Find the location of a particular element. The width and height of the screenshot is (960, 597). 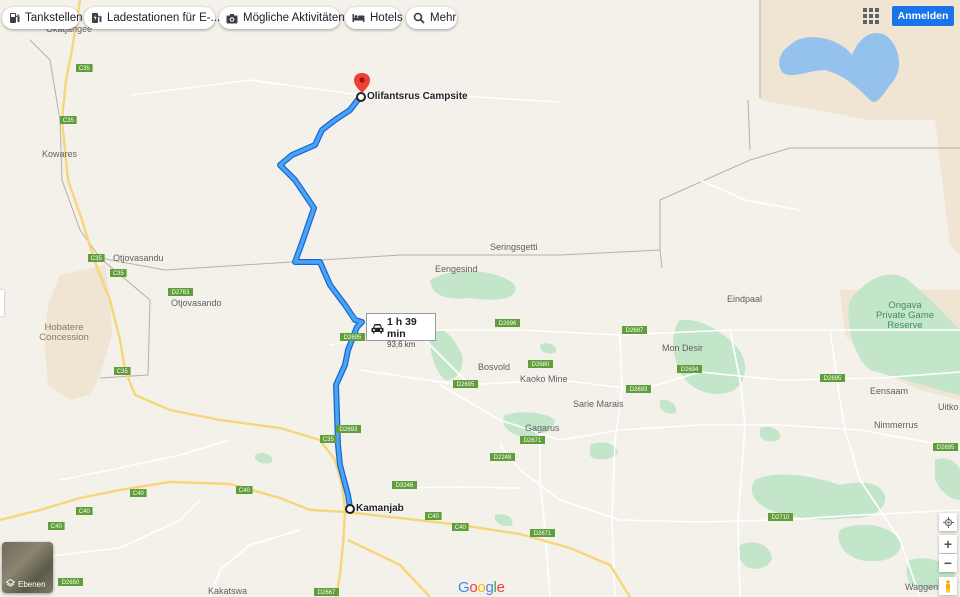

layers-button: Ebenen is located at coordinates (27, 567).